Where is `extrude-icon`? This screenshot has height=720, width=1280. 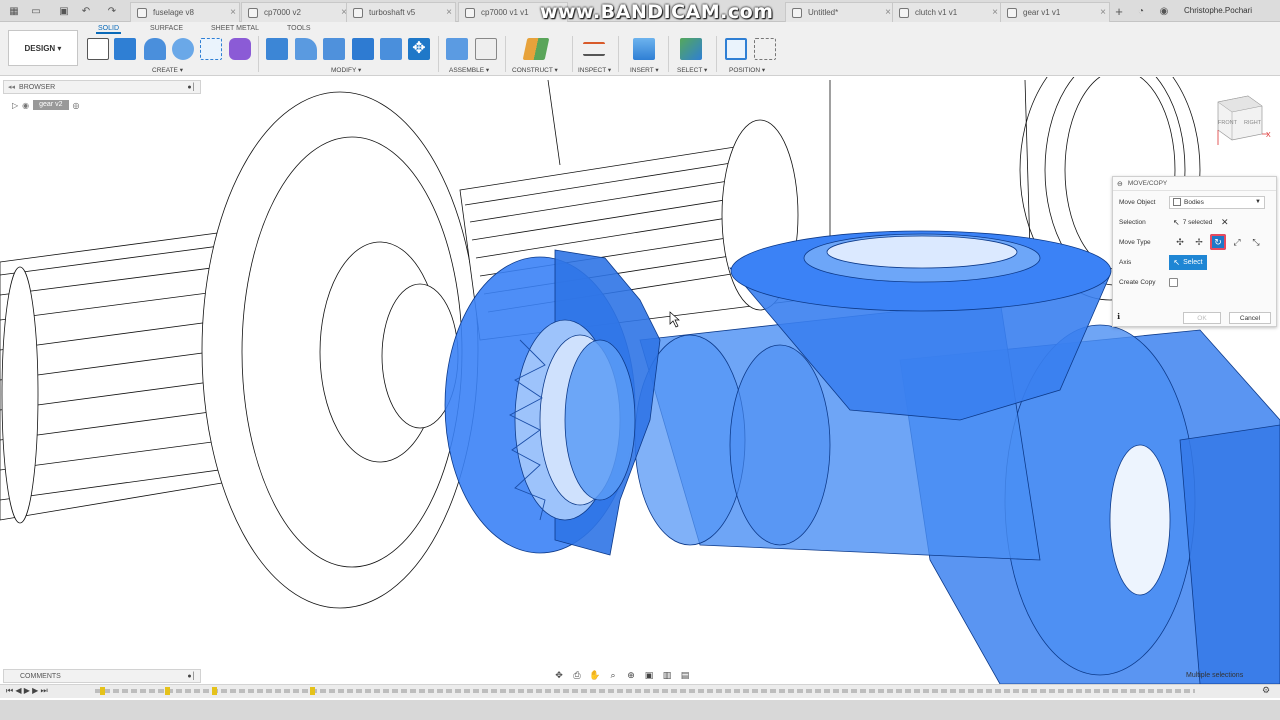 extrude-icon is located at coordinates (125, 49).